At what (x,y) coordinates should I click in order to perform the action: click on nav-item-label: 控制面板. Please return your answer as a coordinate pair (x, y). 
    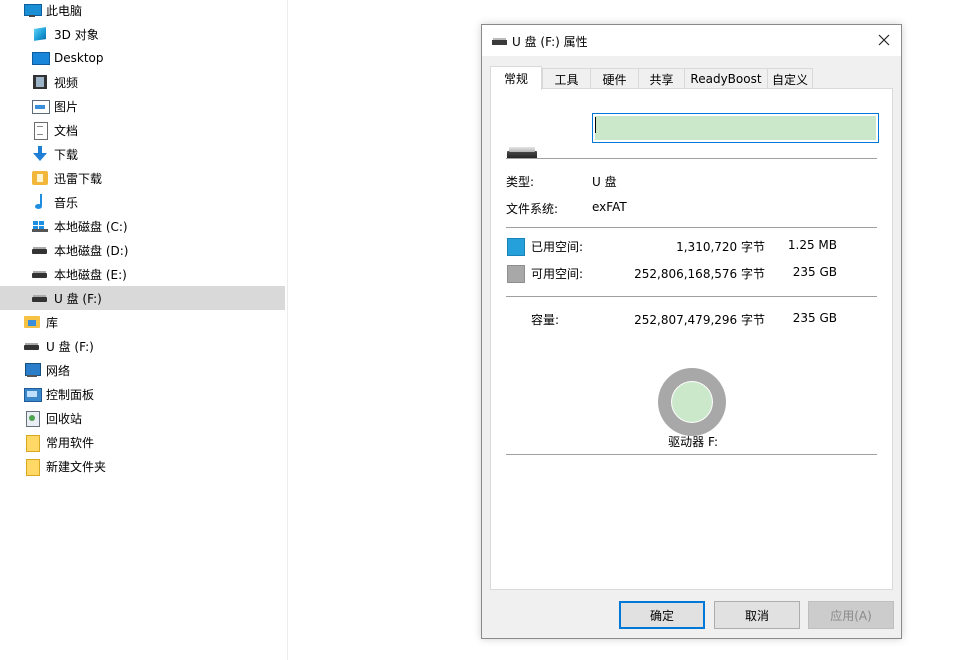
    Looking at the image, I should click on (70, 394).